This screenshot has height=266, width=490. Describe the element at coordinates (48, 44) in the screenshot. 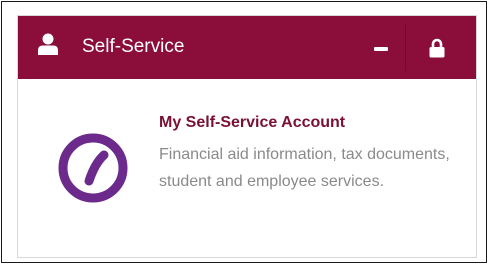

I see `user-icon` at that location.